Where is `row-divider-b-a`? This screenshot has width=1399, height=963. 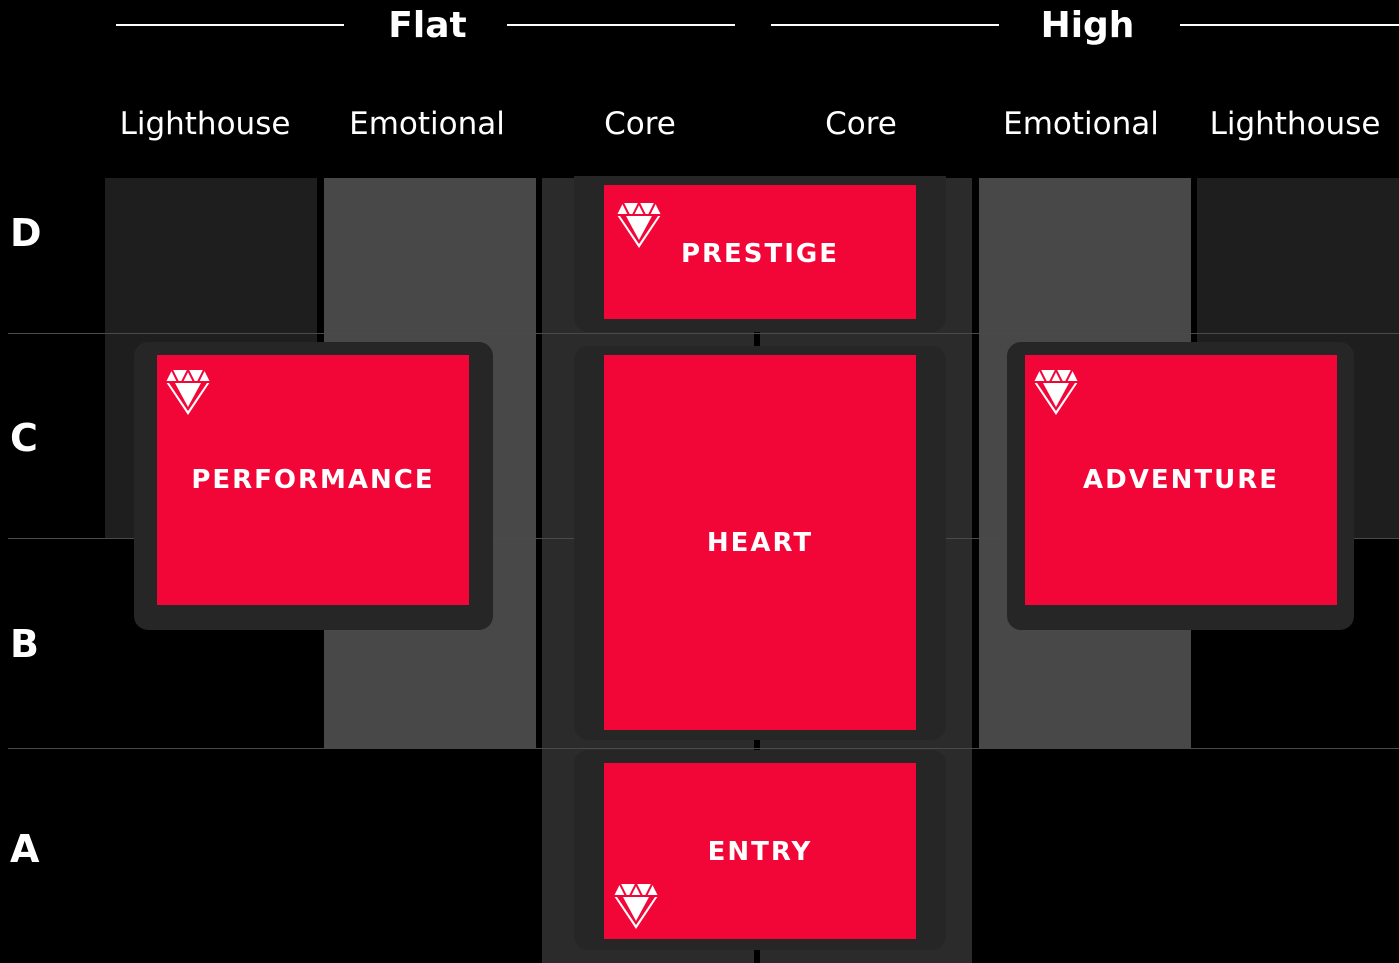
row-divider-b-a is located at coordinates (703, 748).